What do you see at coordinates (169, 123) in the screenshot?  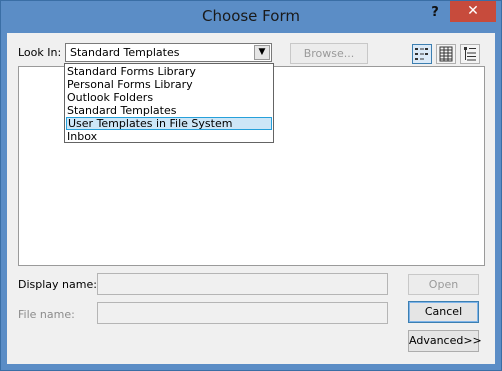 I see `dropdown-item-user-templates: User Templates in File System` at bounding box center [169, 123].